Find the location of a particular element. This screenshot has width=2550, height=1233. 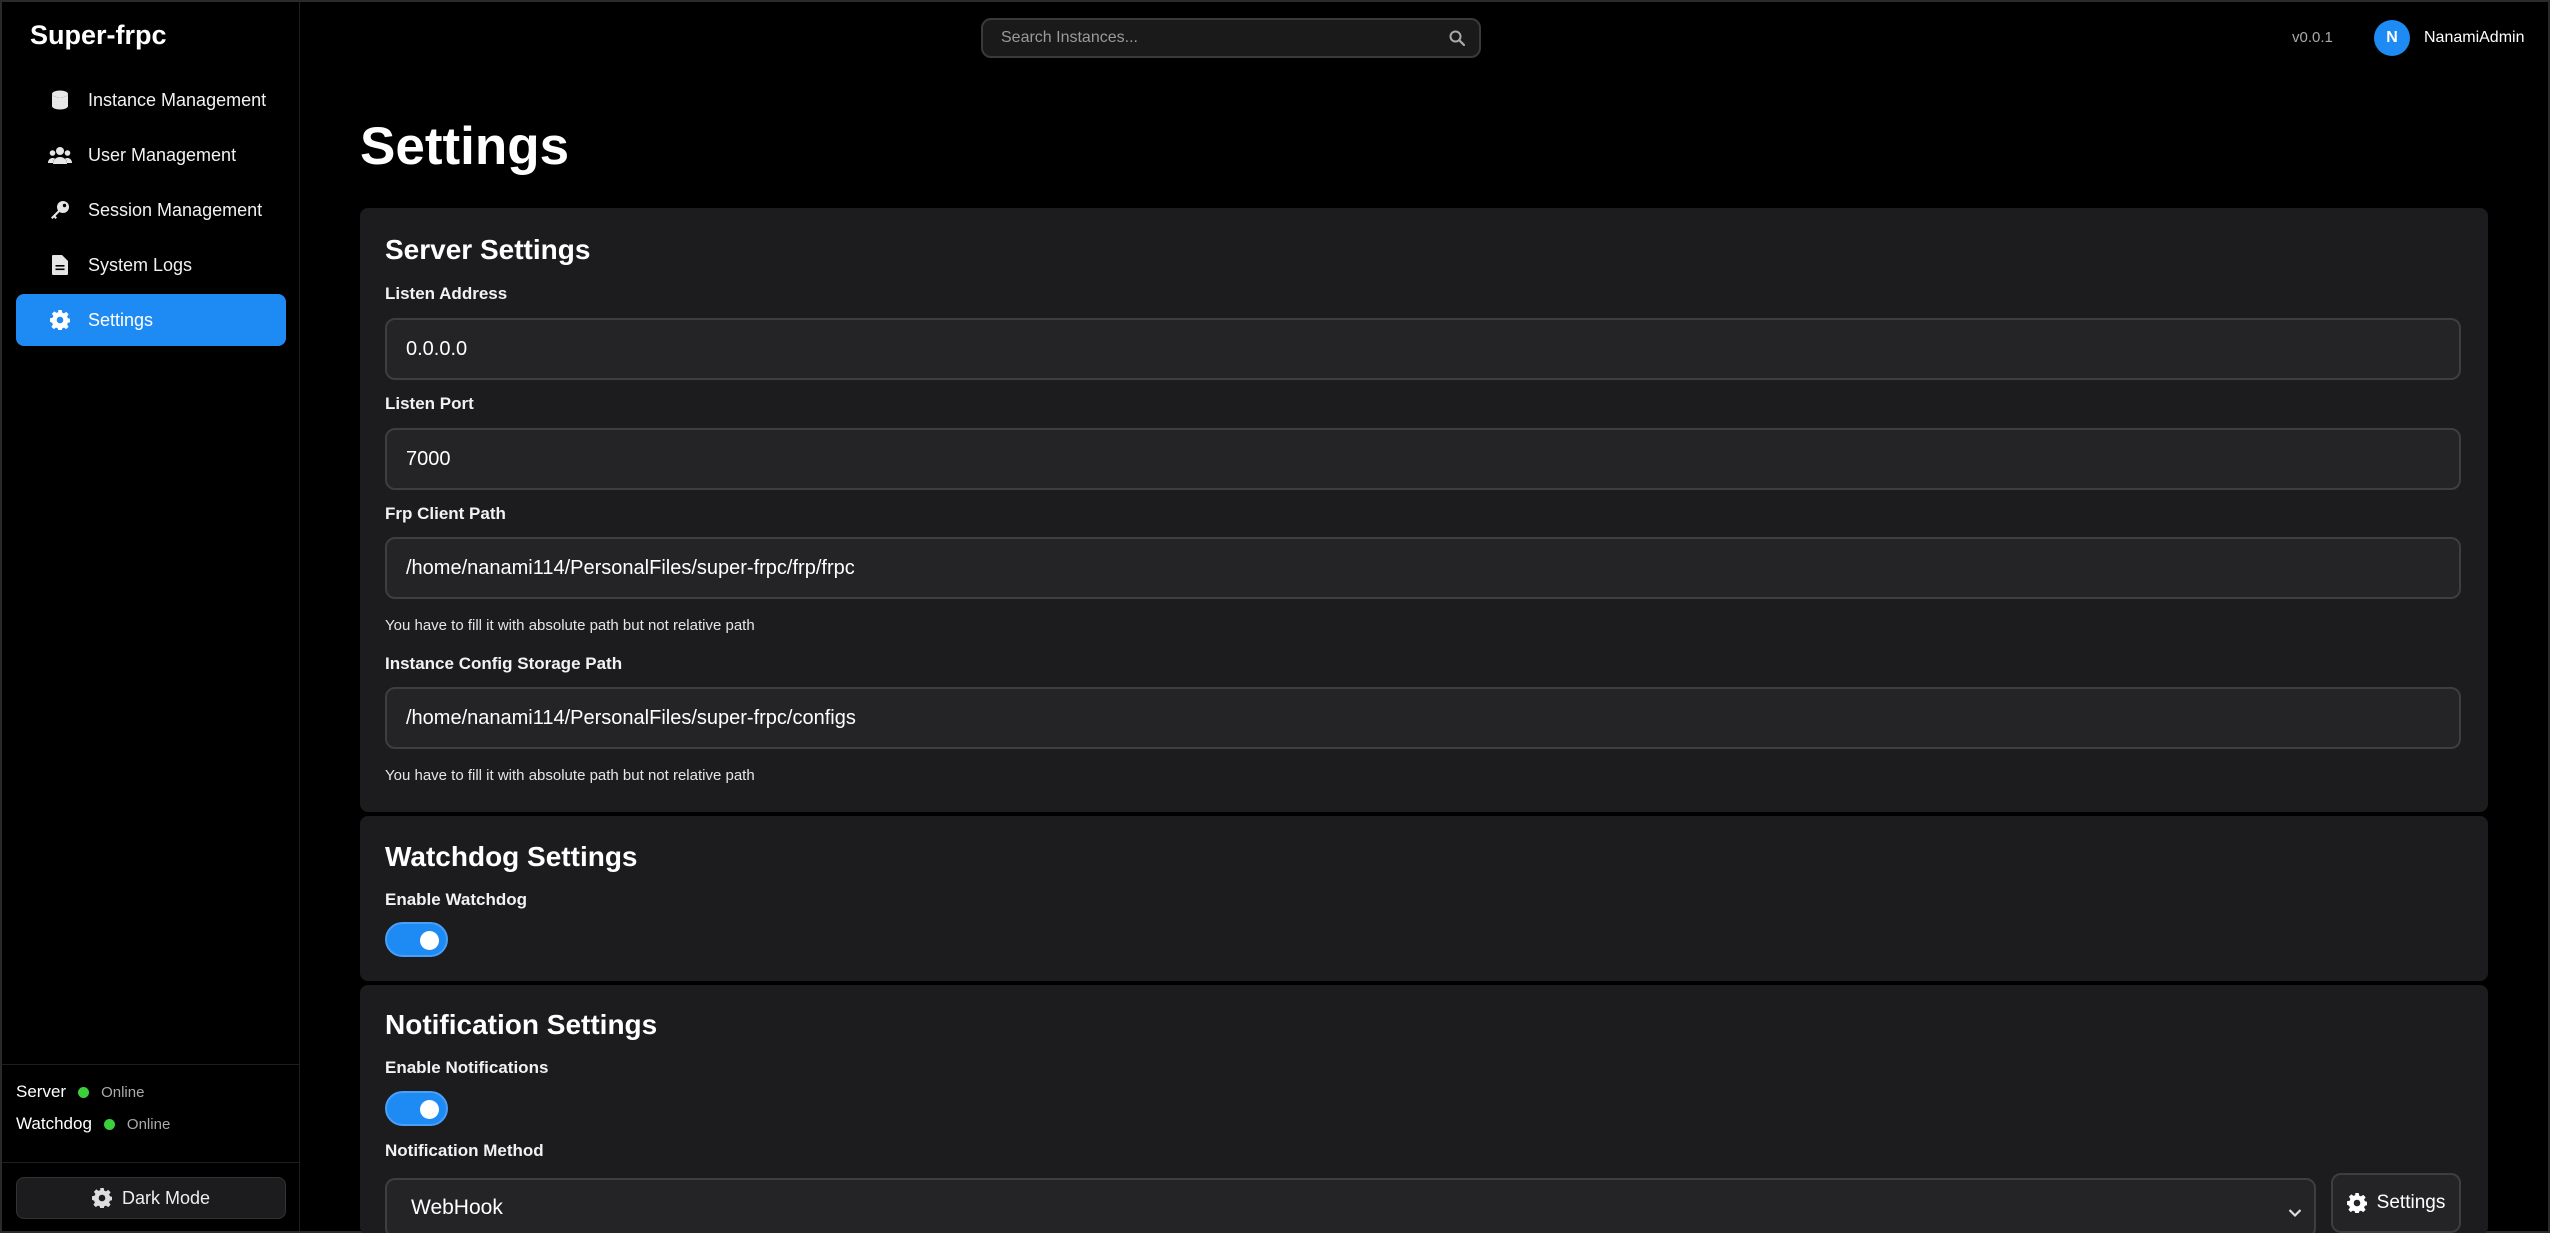

listen-port-input is located at coordinates (1423, 459).